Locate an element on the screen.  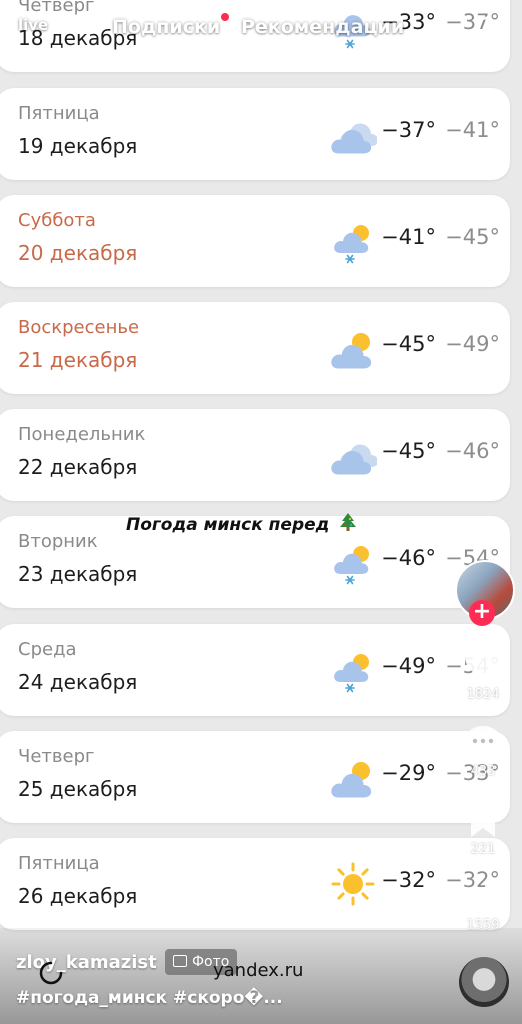
date-label: 21 декабря is located at coordinates (78, 360).